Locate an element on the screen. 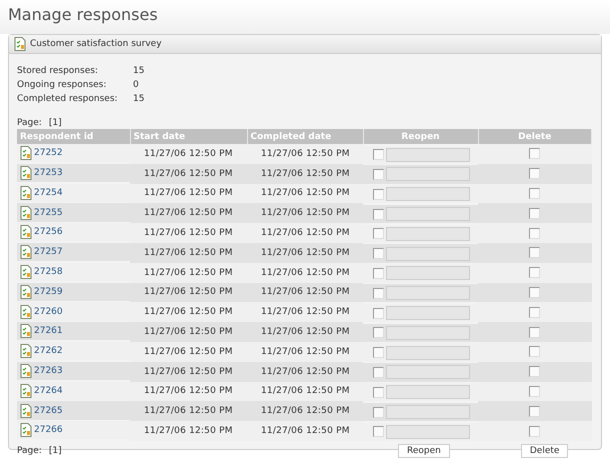 Image resolution: width=610 pixels, height=462 pixels. respondent-link: 27256 is located at coordinates (48, 232).